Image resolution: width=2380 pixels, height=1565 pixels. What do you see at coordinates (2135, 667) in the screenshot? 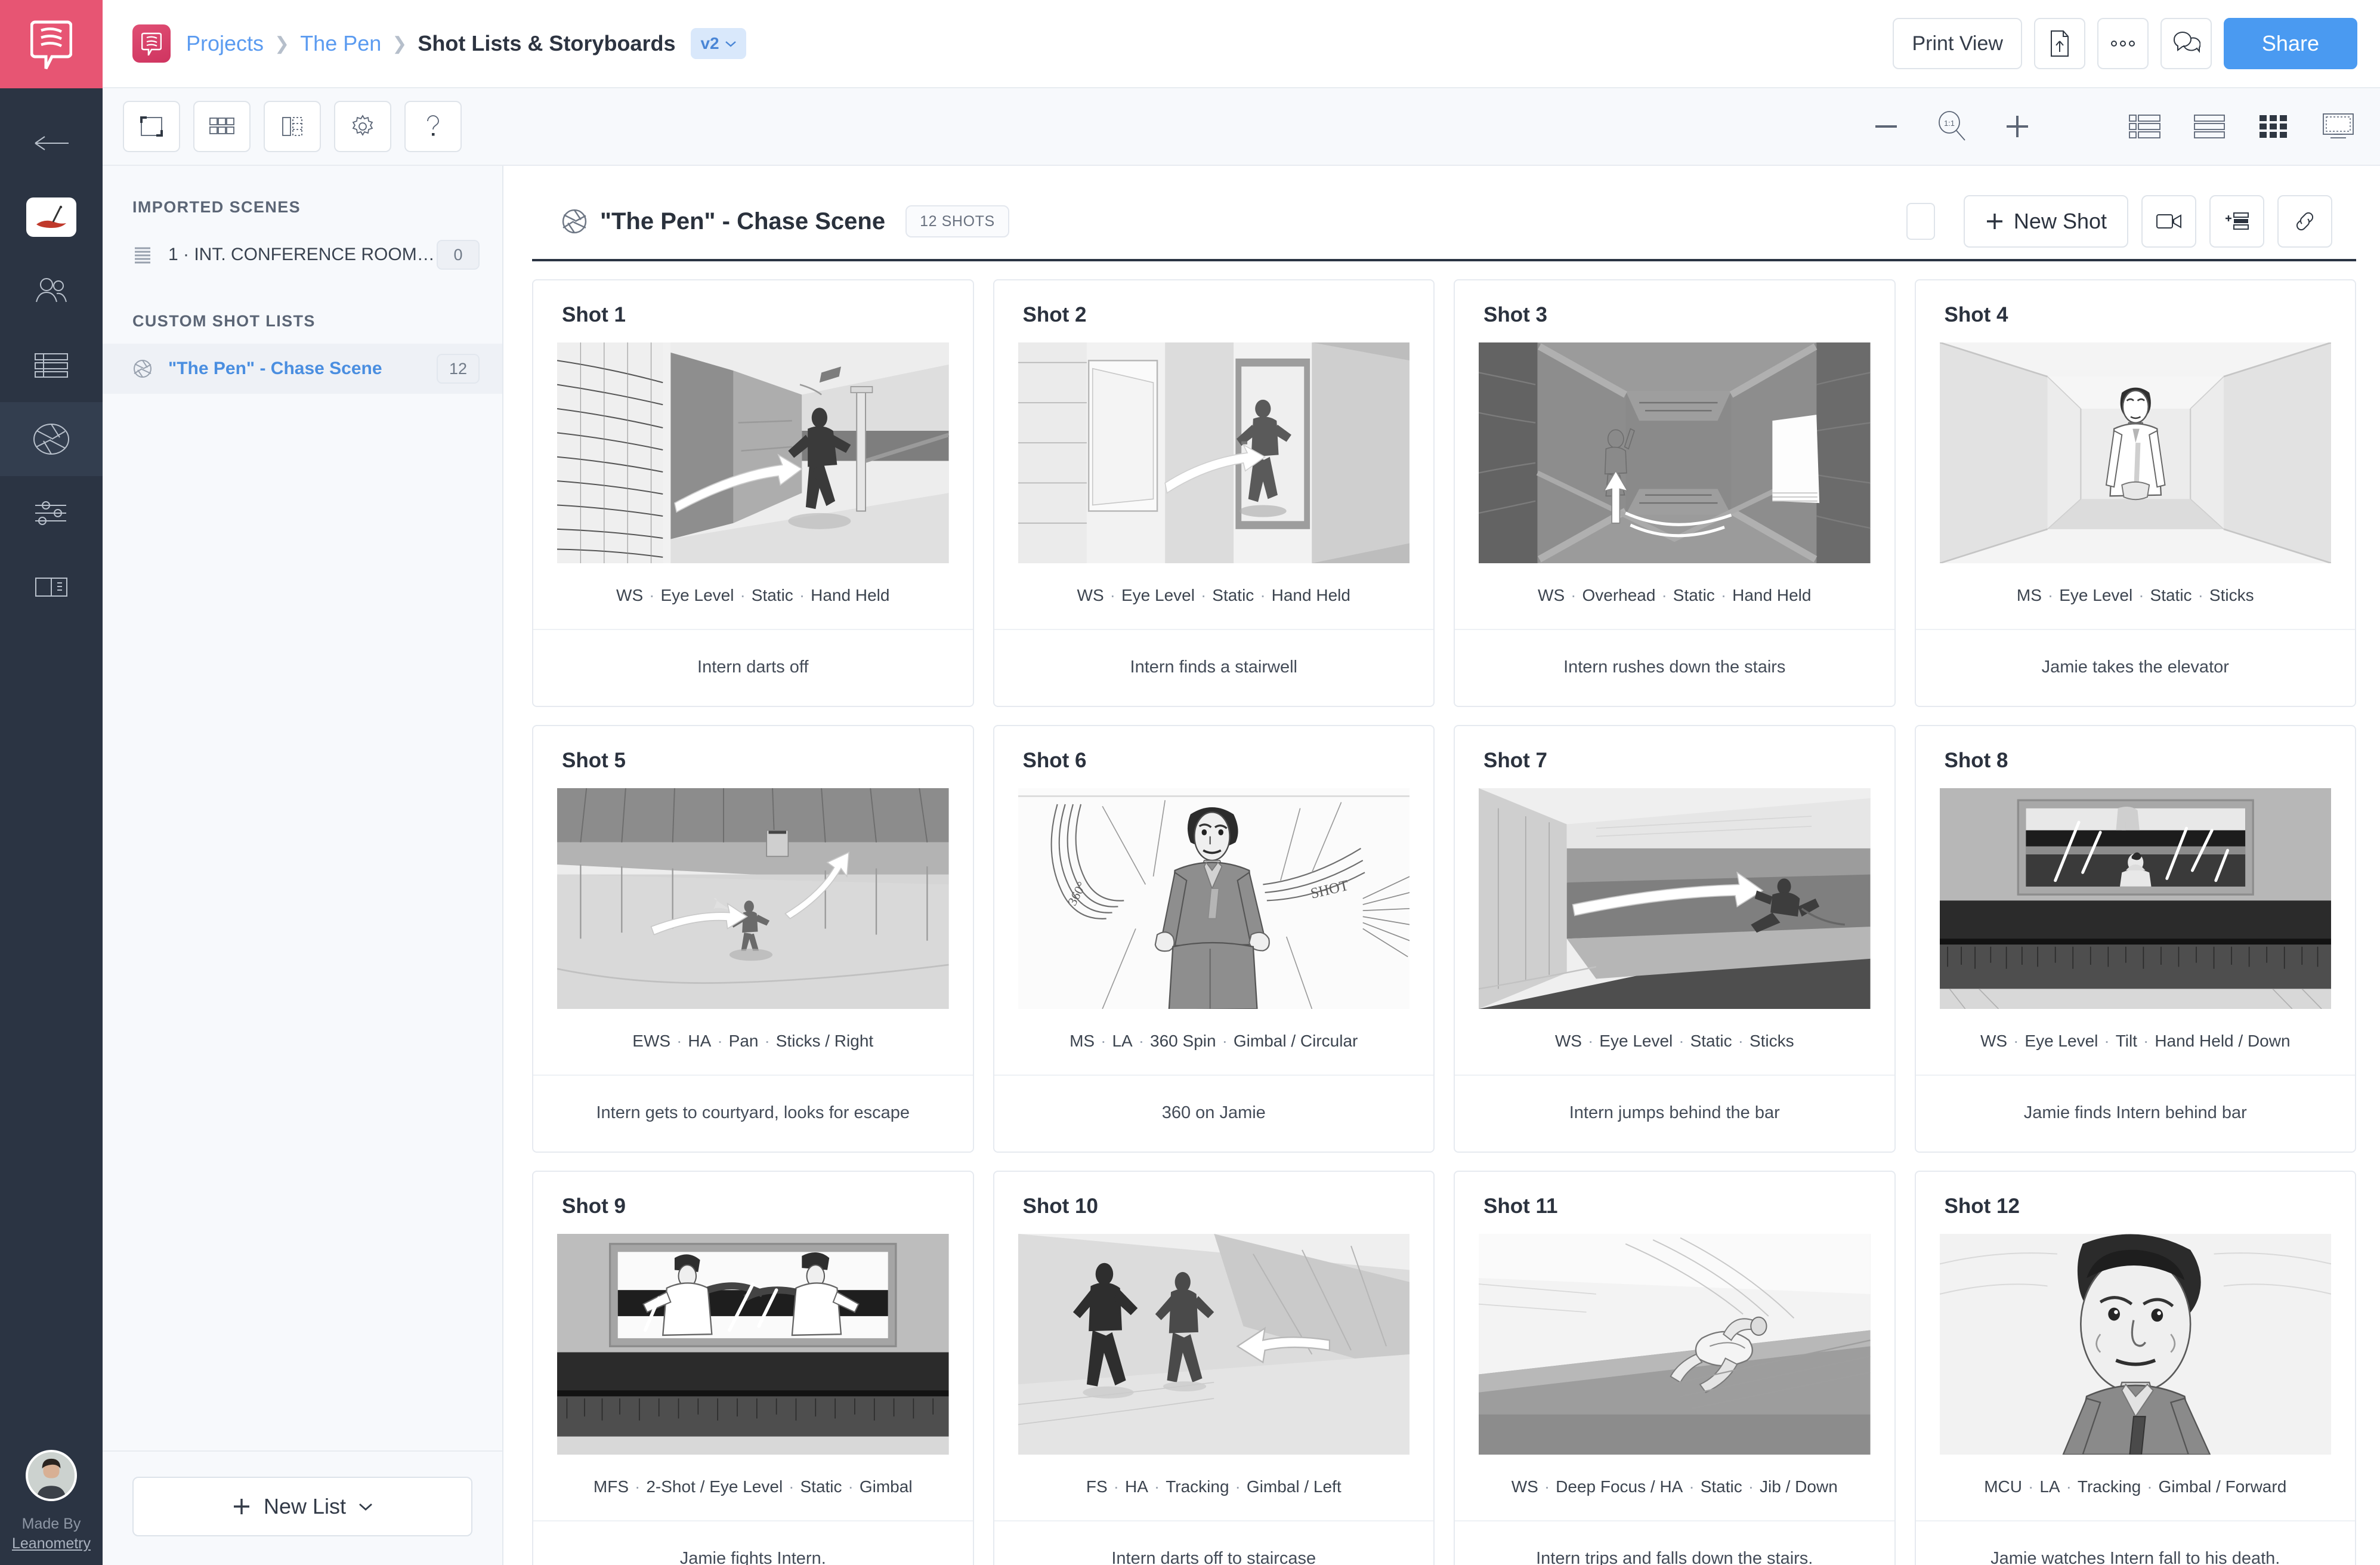
I see `shot-description: Jamie takes the elevator` at bounding box center [2135, 667].